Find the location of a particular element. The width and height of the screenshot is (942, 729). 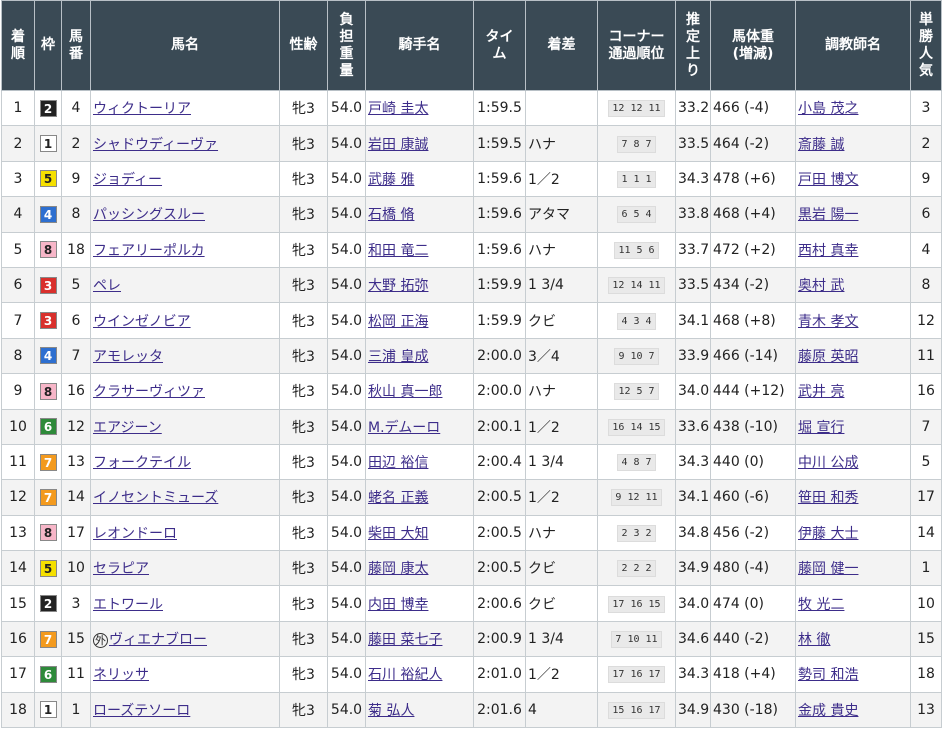

trainer-cell: 笹田 和秀 is located at coordinates (853, 497).